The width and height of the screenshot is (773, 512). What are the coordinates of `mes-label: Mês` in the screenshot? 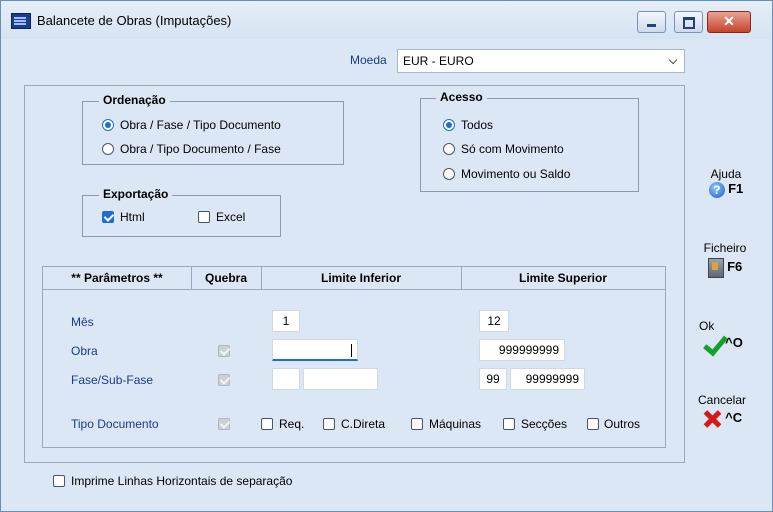 It's located at (82, 322).